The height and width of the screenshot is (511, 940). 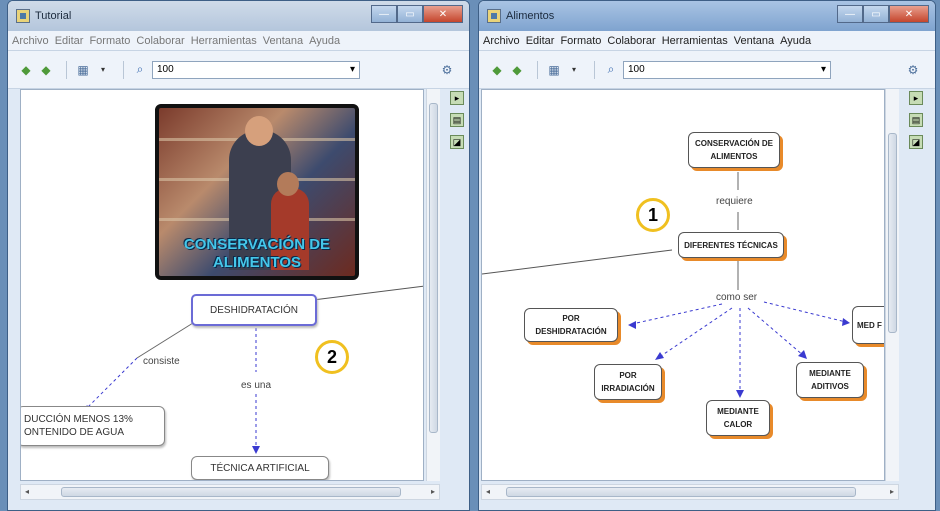 What do you see at coordinates (530, 16) in the screenshot?
I see `window-title: Alimentos` at bounding box center [530, 16].